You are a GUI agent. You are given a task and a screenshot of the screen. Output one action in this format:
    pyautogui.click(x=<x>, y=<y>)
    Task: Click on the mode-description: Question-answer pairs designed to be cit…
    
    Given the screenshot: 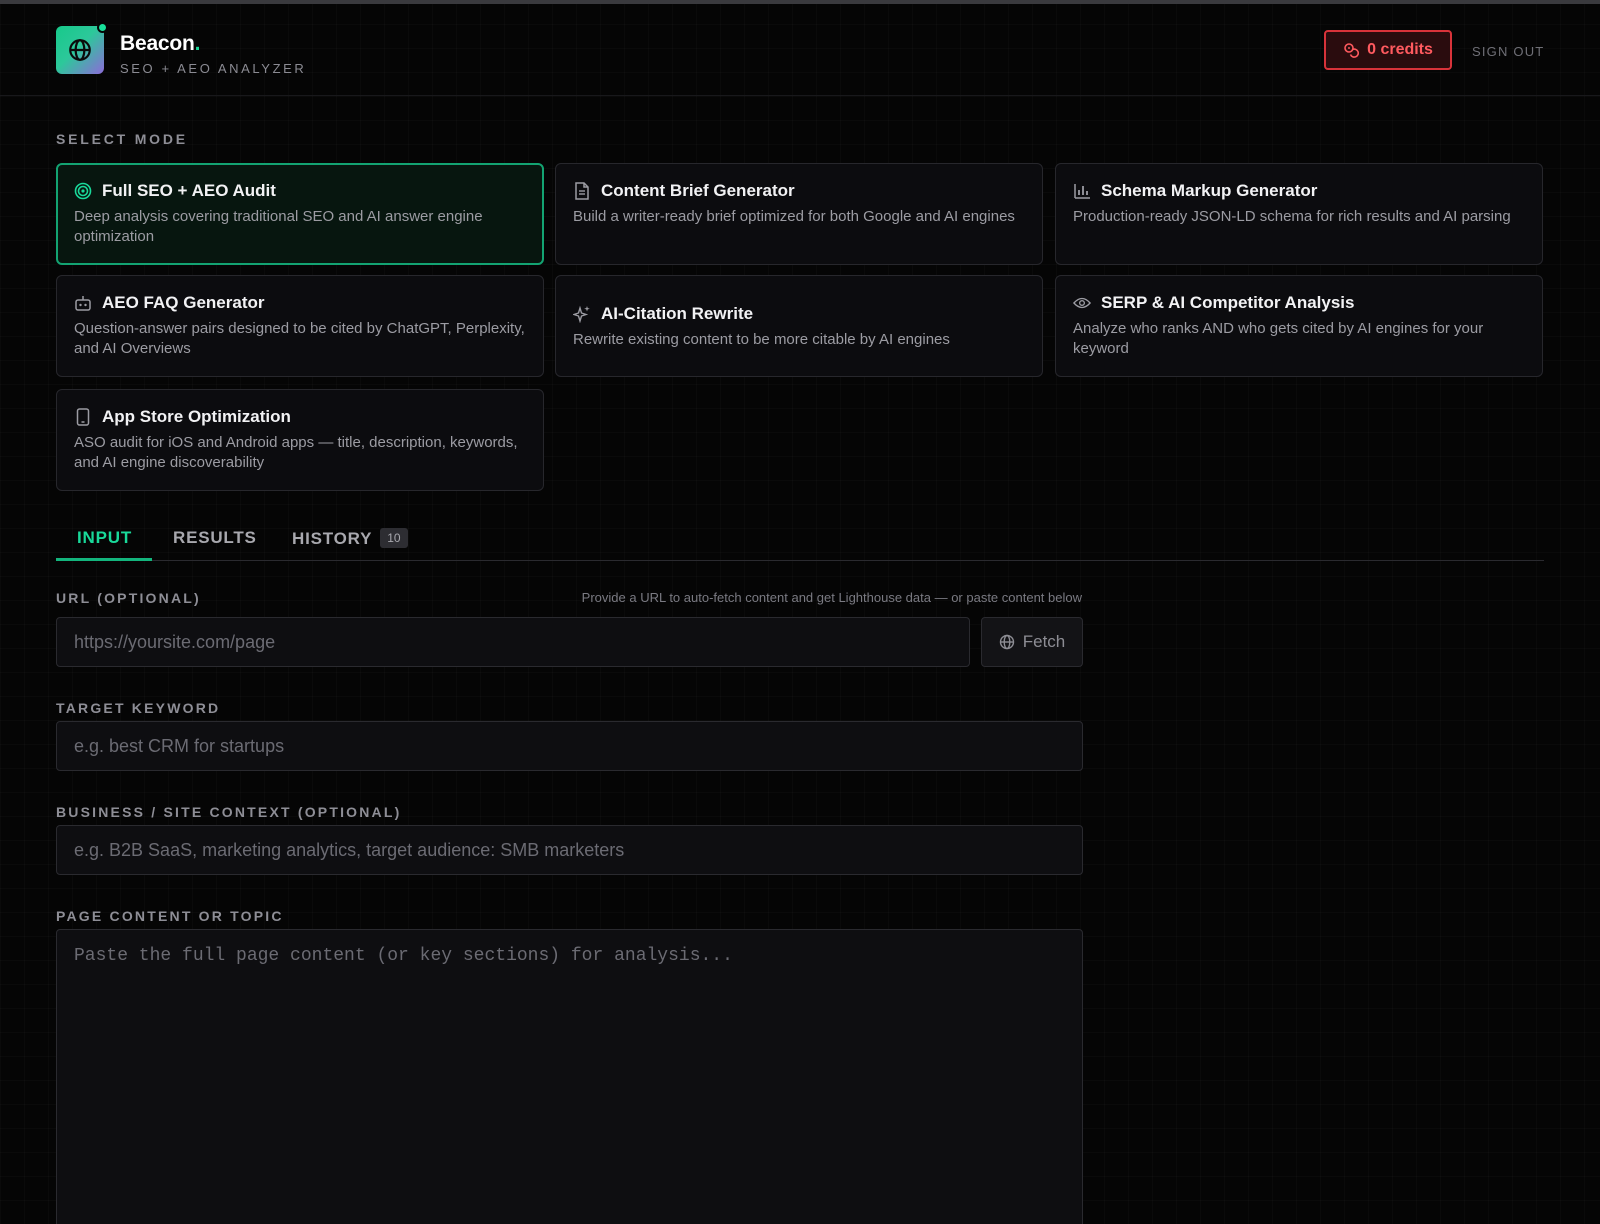 What is the action you would take?
    pyautogui.click(x=299, y=338)
    